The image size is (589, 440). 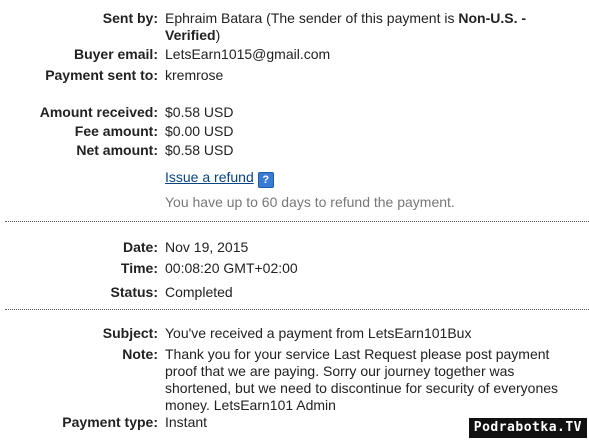 I want to click on net-amount-label: Net amount:, so click(x=117, y=150).